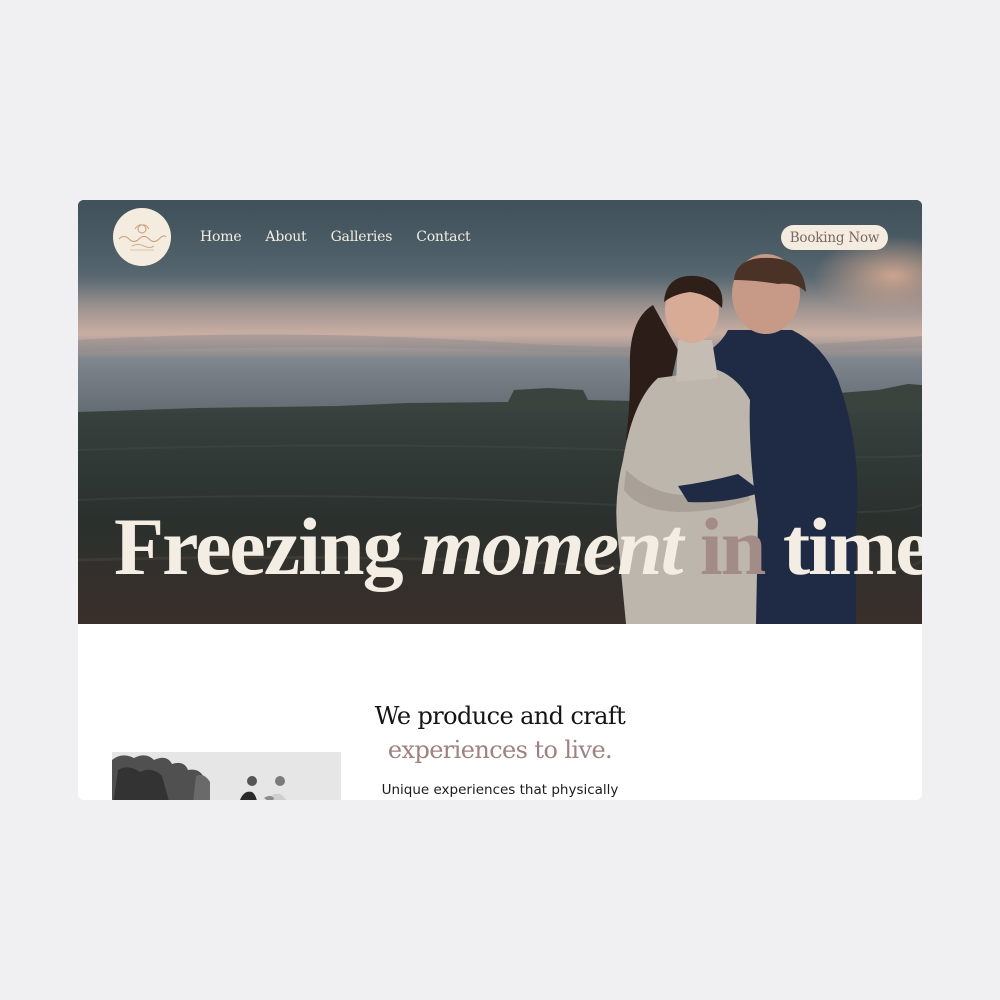  Describe the element at coordinates (834, 237) in the screenshot. I see `booking-now-button: Booking Now` at that location.